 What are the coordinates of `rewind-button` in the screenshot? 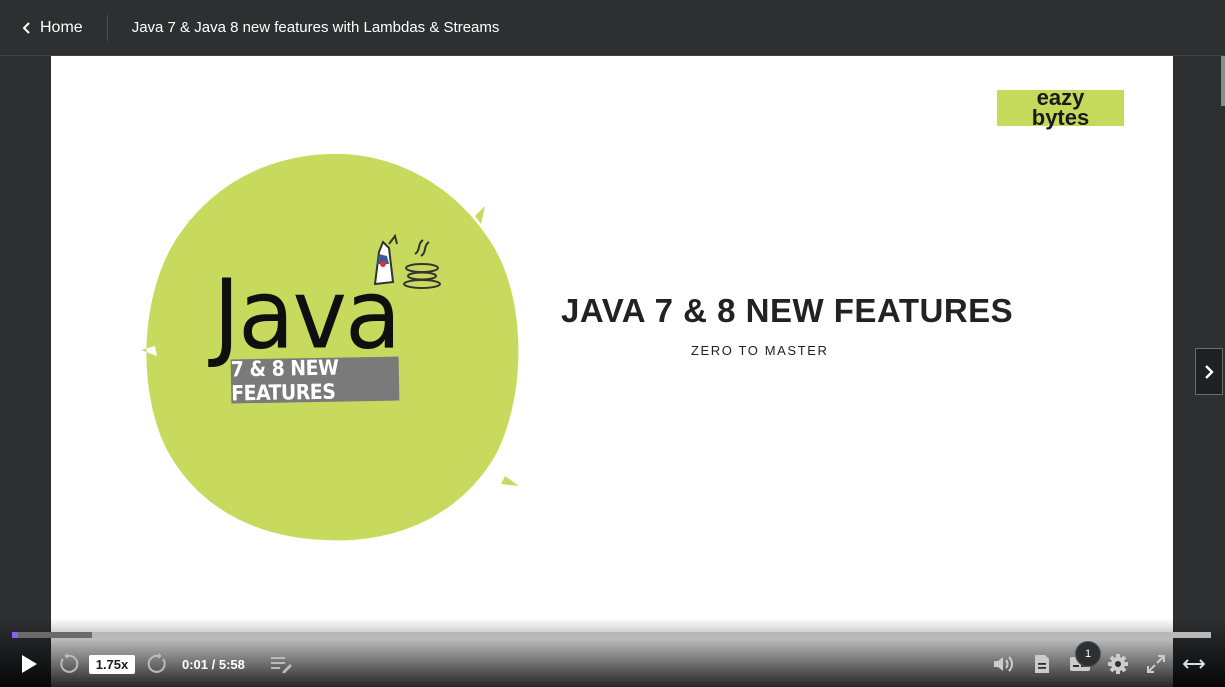 It's located at (68, 664).